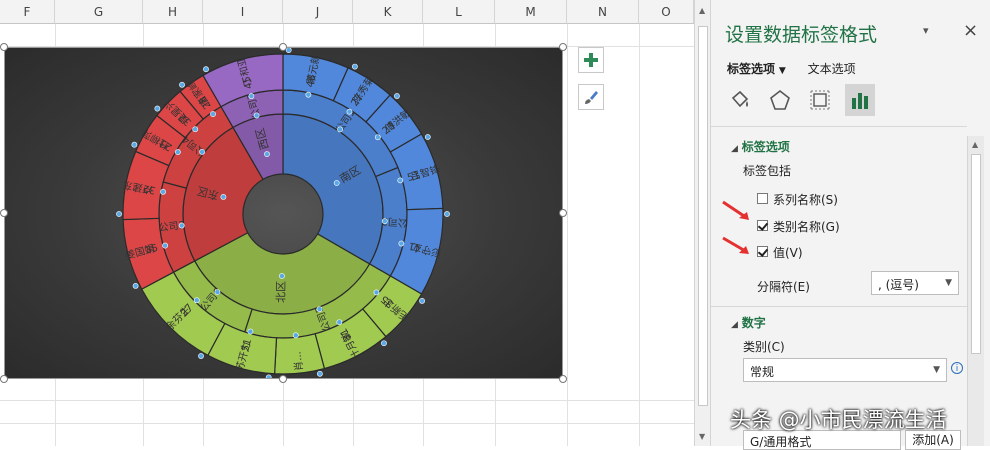  Describe the element at coordinates (756, 68) in the screenshot. I see `tab-label-options: 标签选项 ▼` at that location.